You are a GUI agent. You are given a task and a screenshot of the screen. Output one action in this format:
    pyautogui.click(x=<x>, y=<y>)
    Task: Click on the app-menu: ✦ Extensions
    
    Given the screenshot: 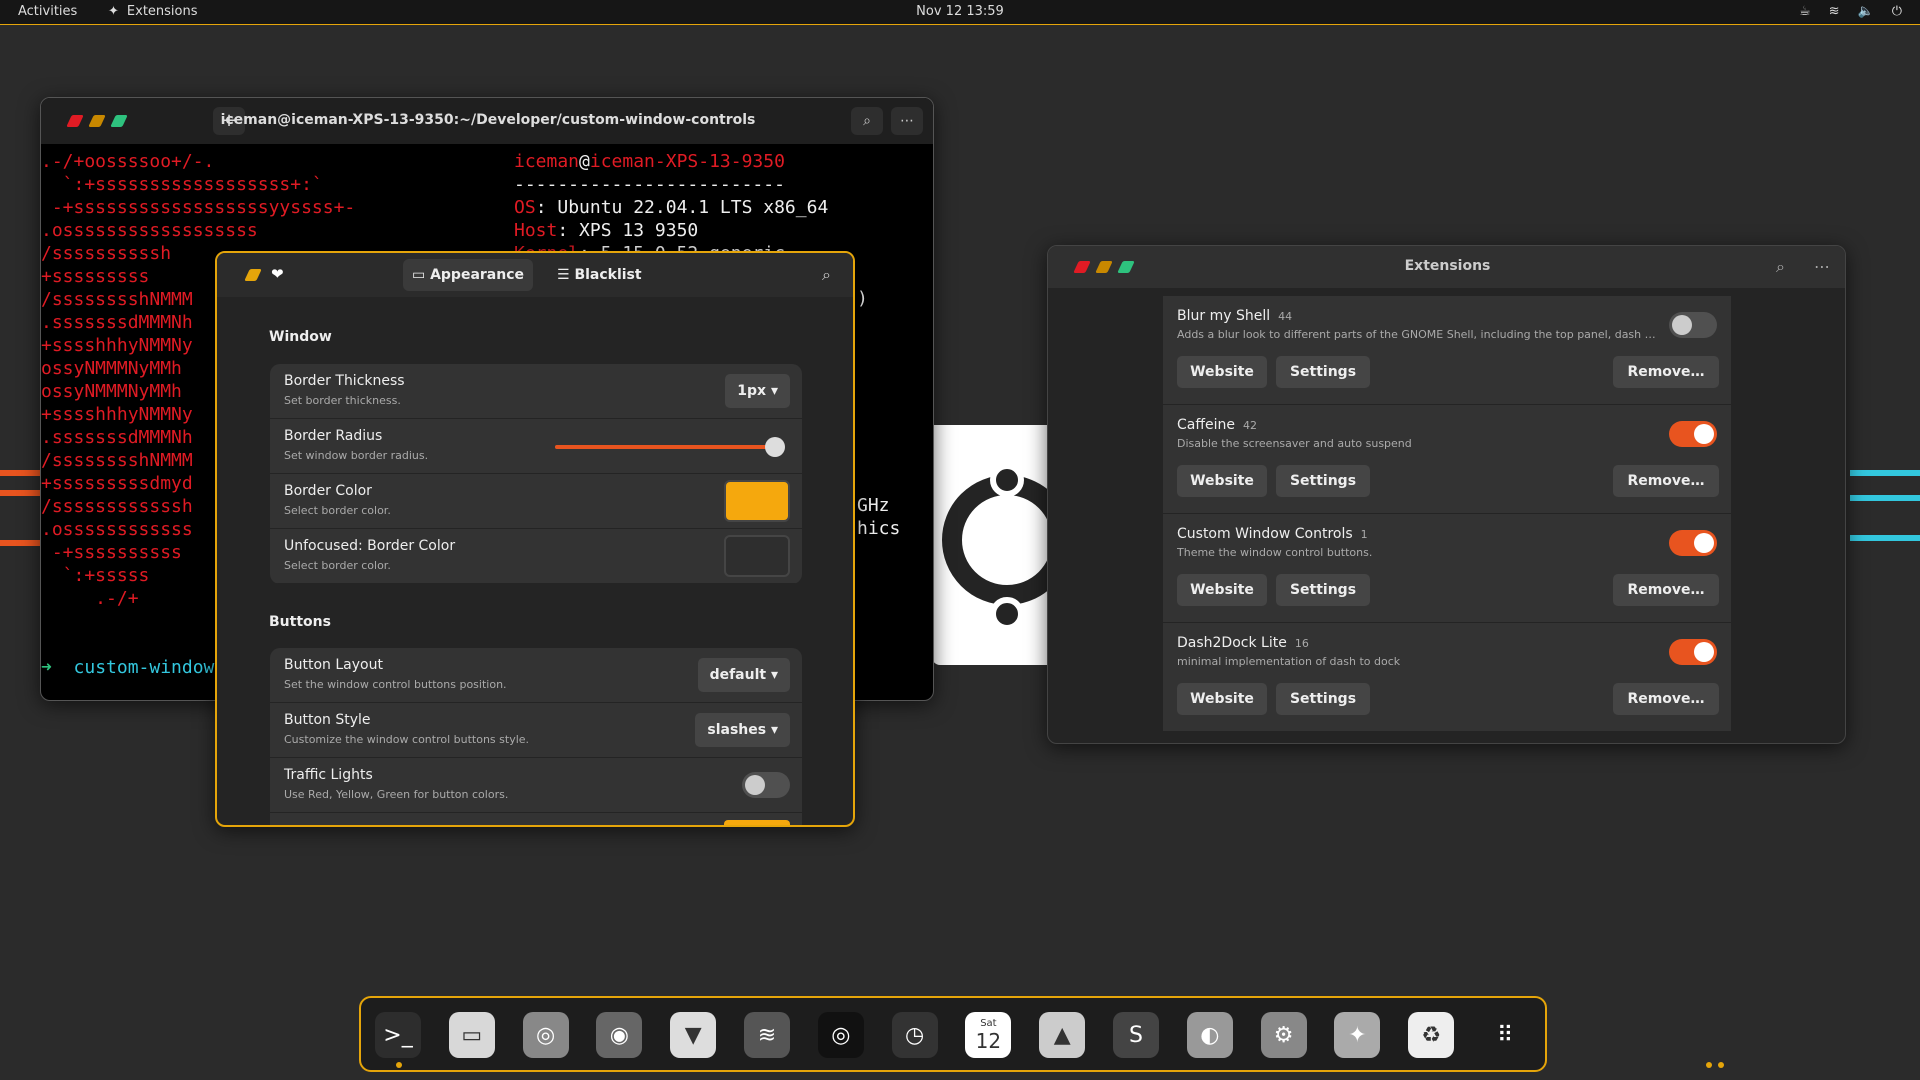 What is the action you would take?
    pyautogui.click(x=153, y=11)
    